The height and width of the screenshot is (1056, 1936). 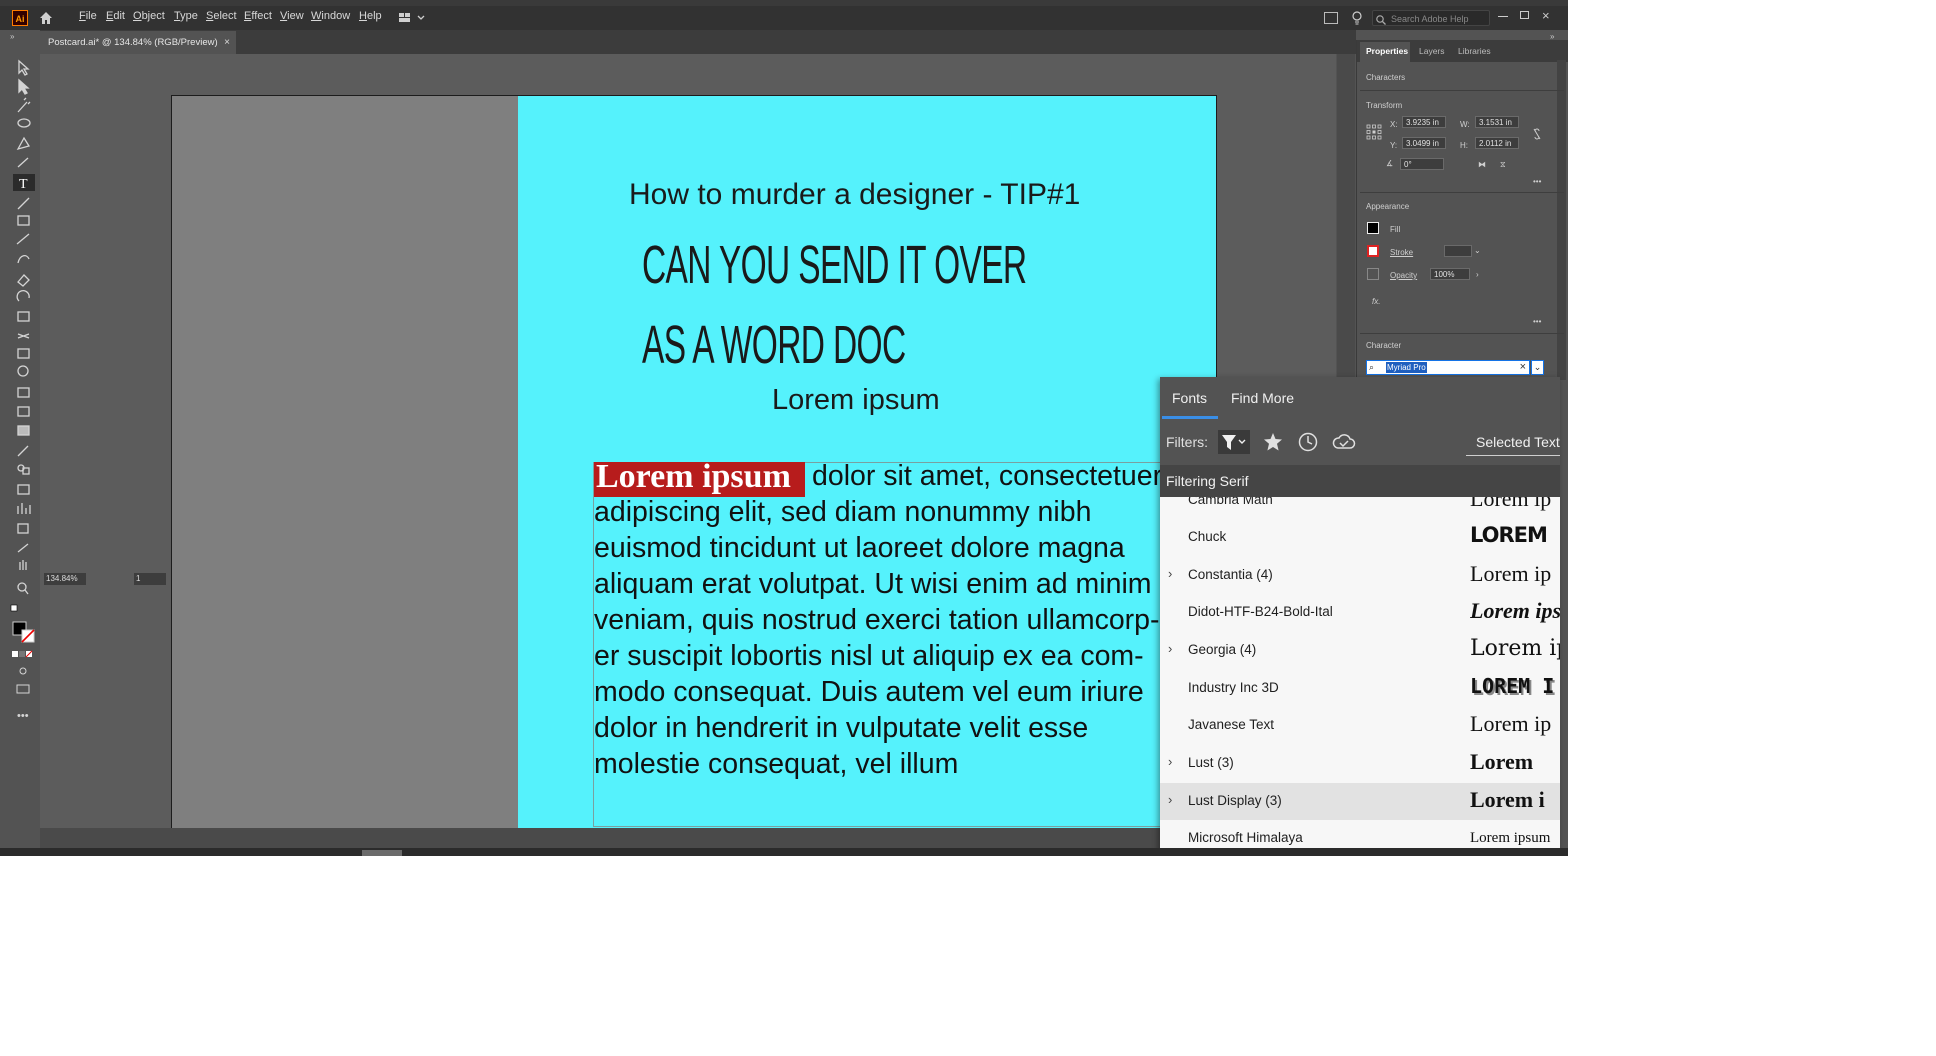 I want to click on y-field: 3.0499 in, so click(x=1424, y=143).